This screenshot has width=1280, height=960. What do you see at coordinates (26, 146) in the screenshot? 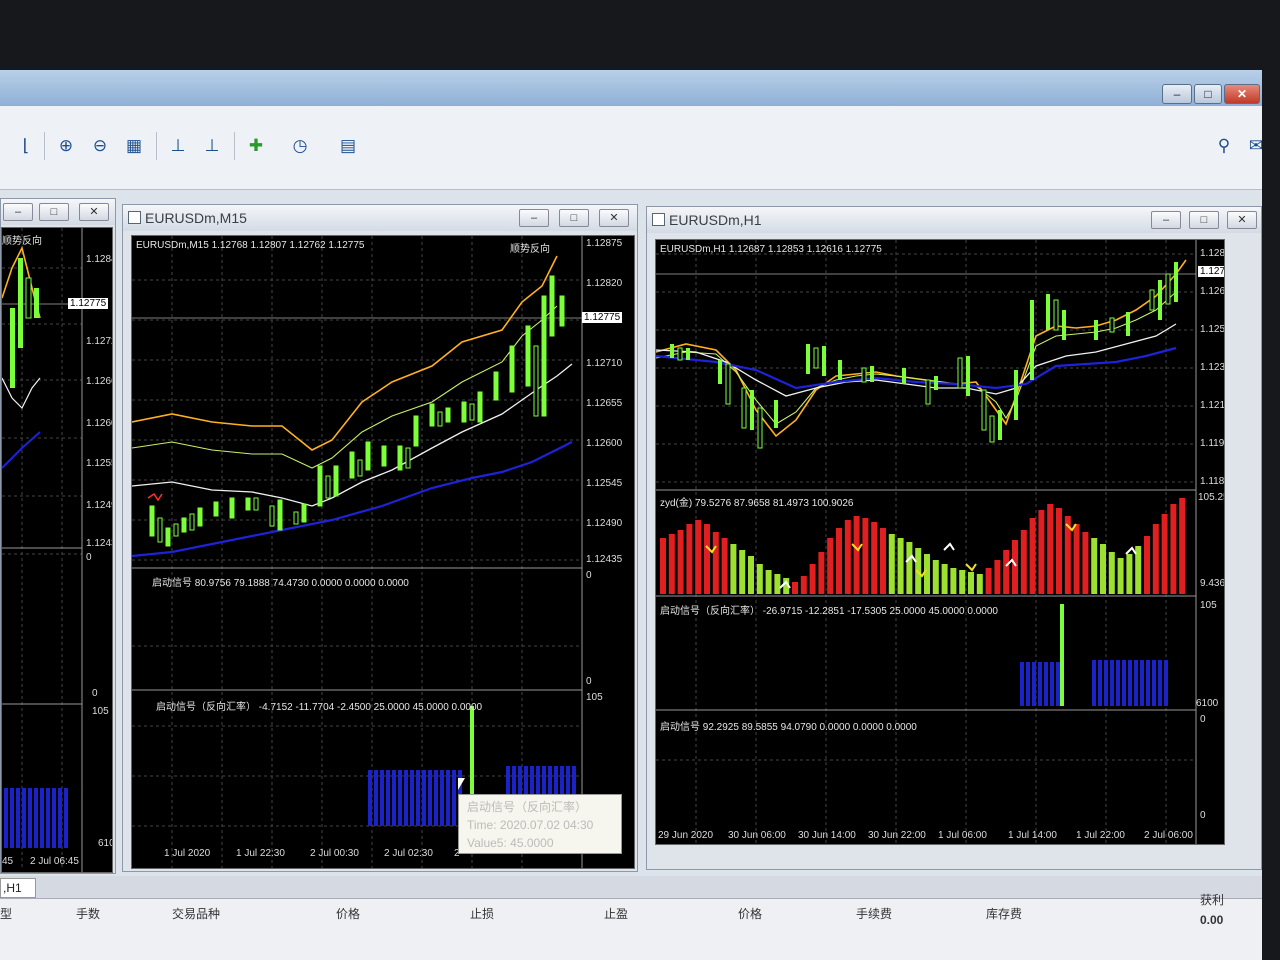
I see `line-chart-icon: ⌊` at bounding box center [26, 146].